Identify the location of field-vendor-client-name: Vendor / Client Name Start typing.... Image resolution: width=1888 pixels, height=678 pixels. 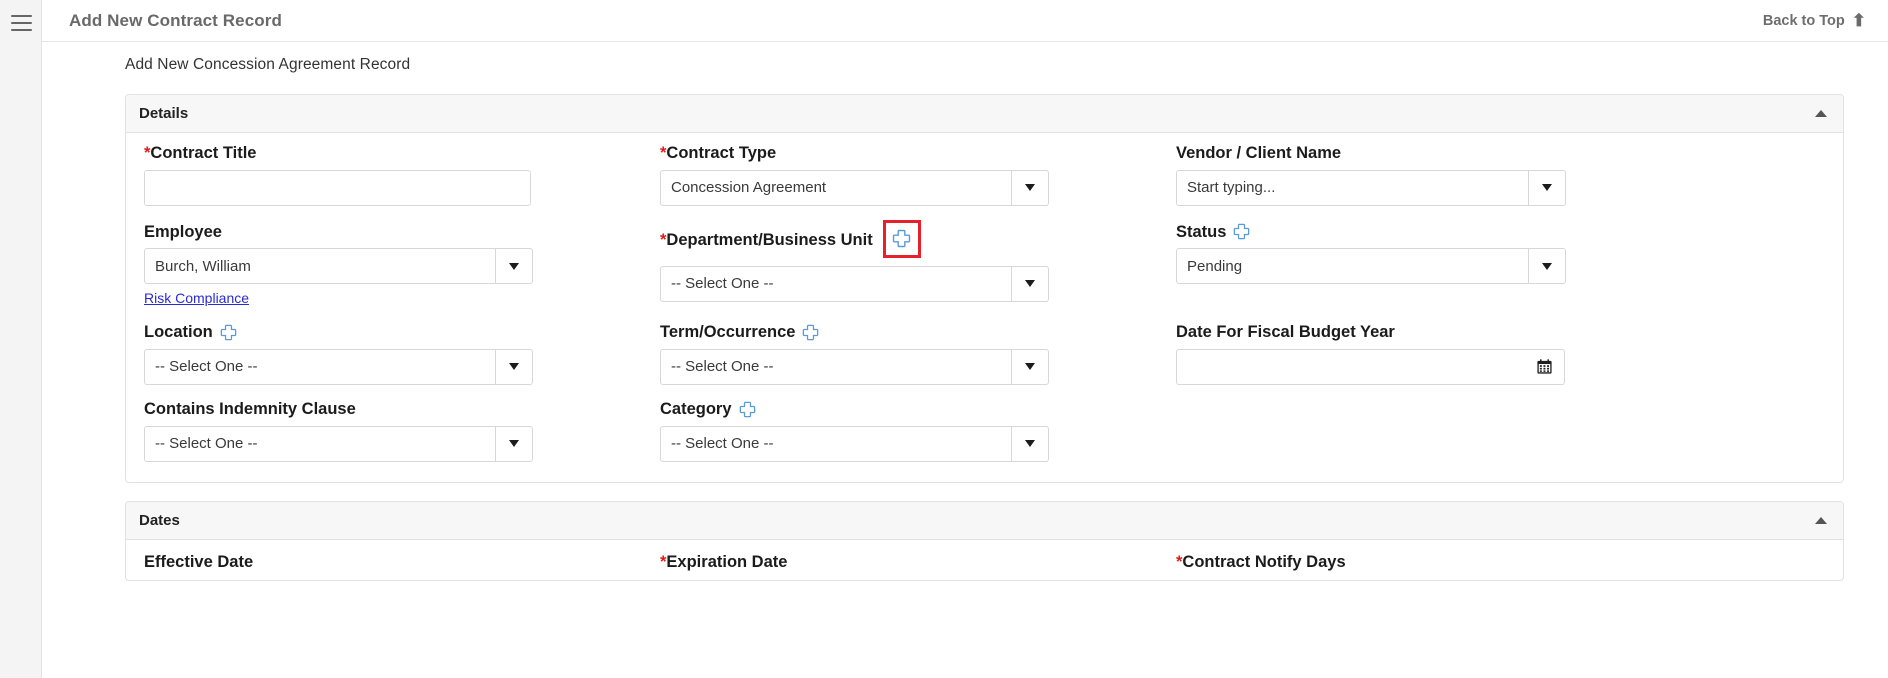
(1420, 174).